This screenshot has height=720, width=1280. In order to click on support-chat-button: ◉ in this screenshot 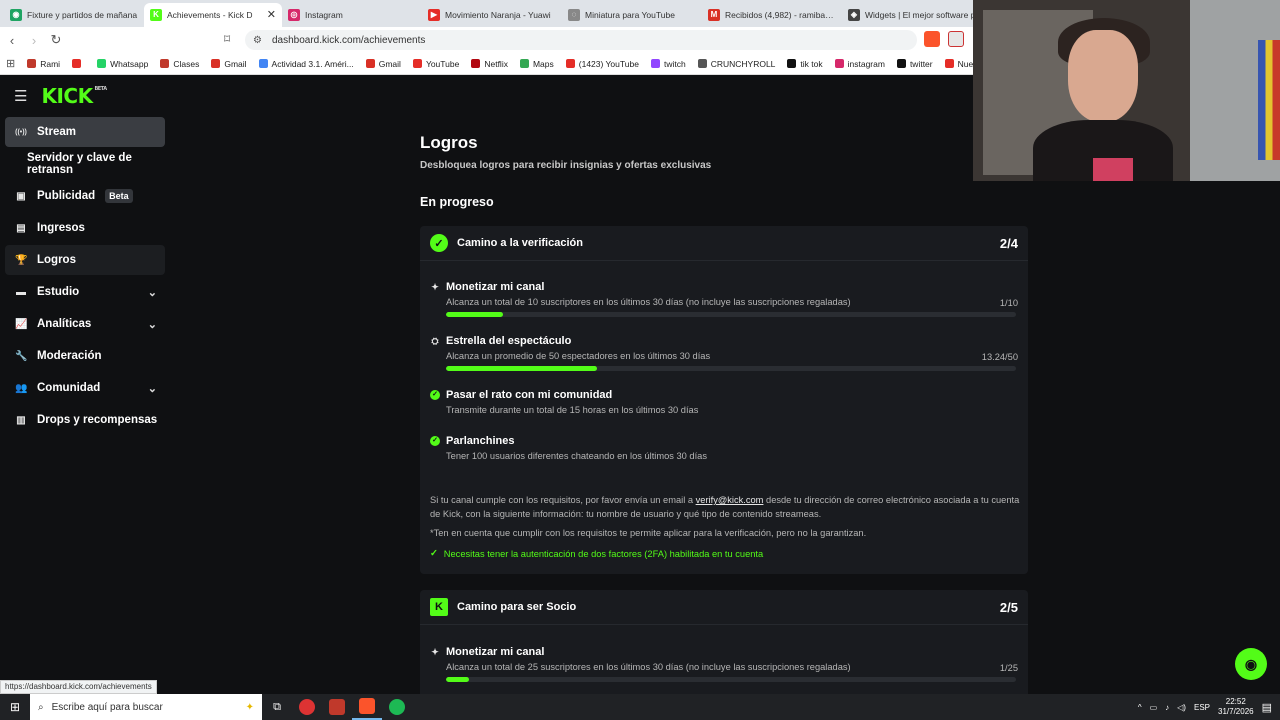, I will do `click(1251, 664)`.